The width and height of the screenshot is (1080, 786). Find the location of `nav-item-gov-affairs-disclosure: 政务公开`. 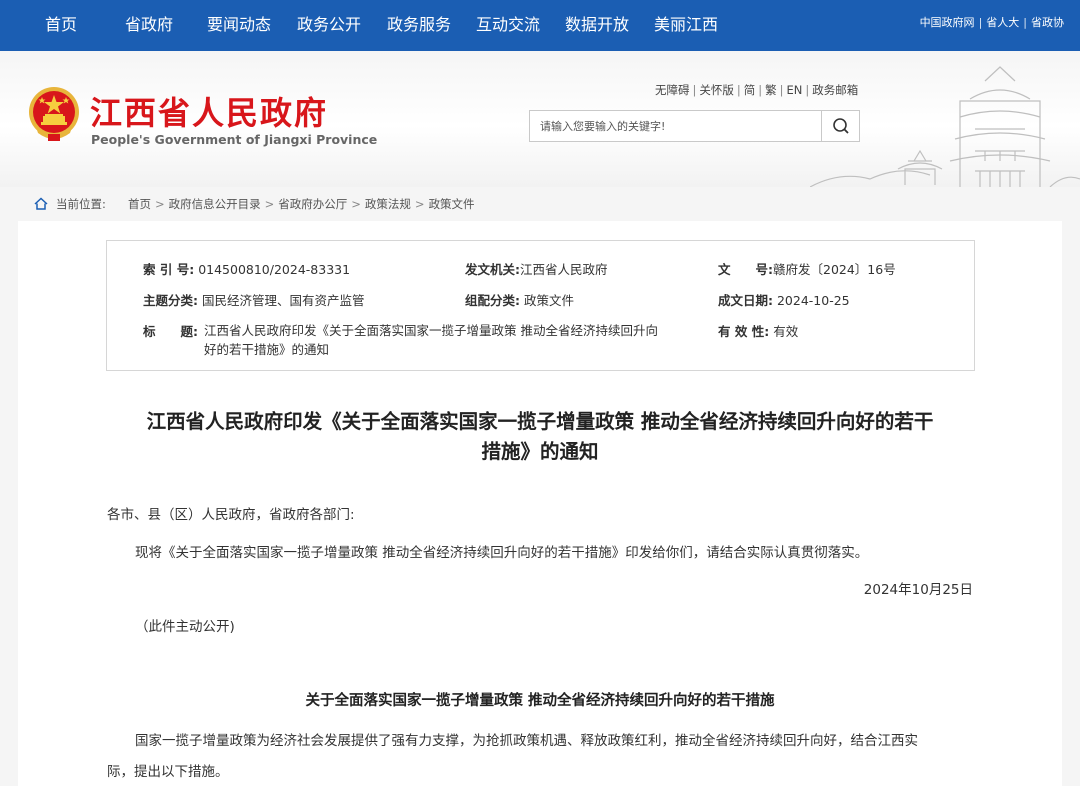

nav-item-gov-affairs-disclosure: 政务公开 is located at coordinates (329, 25).